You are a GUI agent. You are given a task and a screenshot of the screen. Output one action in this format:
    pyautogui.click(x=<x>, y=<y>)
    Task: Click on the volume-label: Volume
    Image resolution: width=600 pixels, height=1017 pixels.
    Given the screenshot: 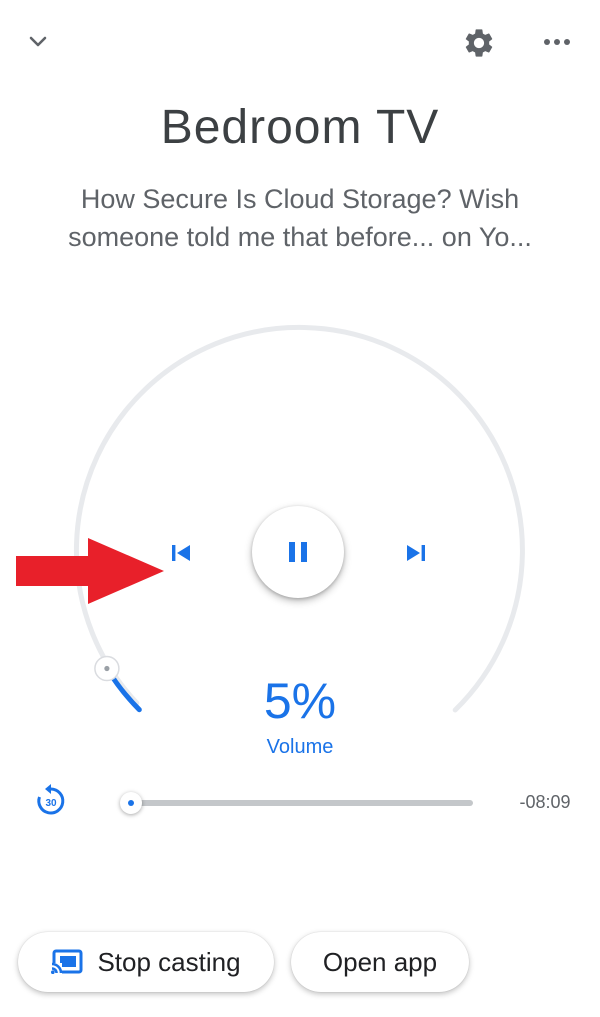 What is the action you would take?
    pyautogui.click(x=300, y=747)
    